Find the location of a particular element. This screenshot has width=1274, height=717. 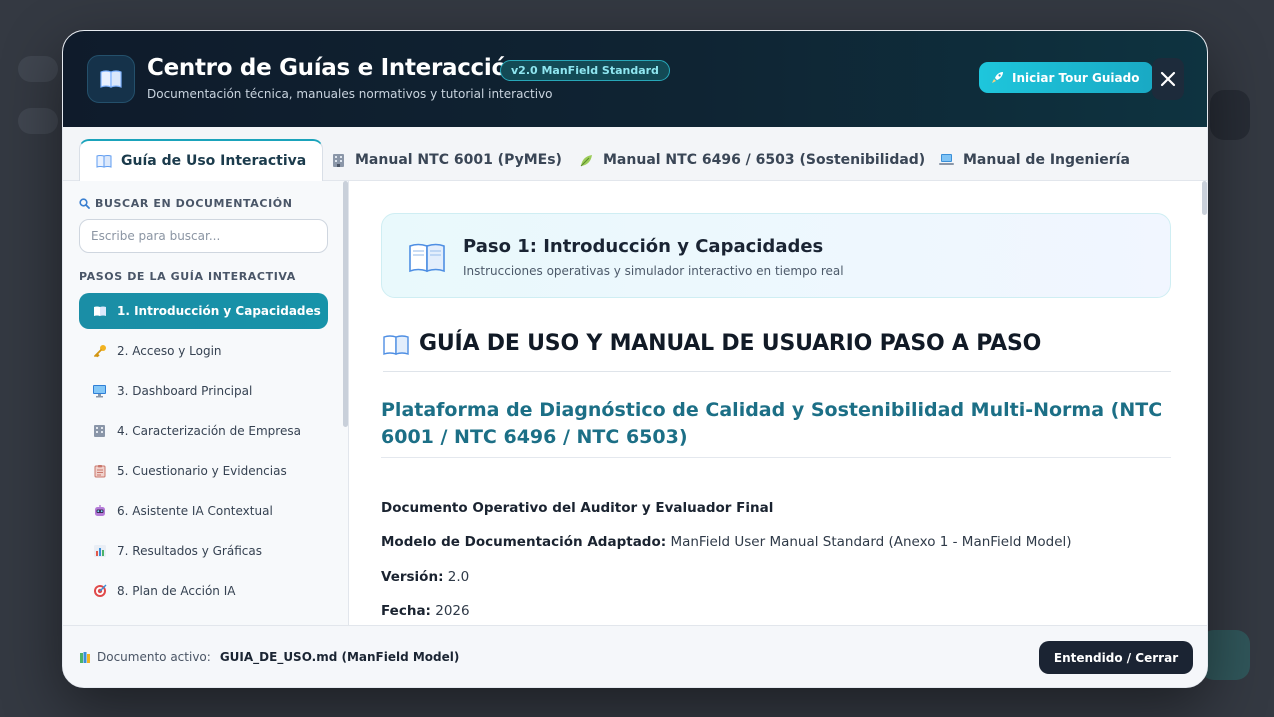

monitor-icon is located at coordinates (99, 391).